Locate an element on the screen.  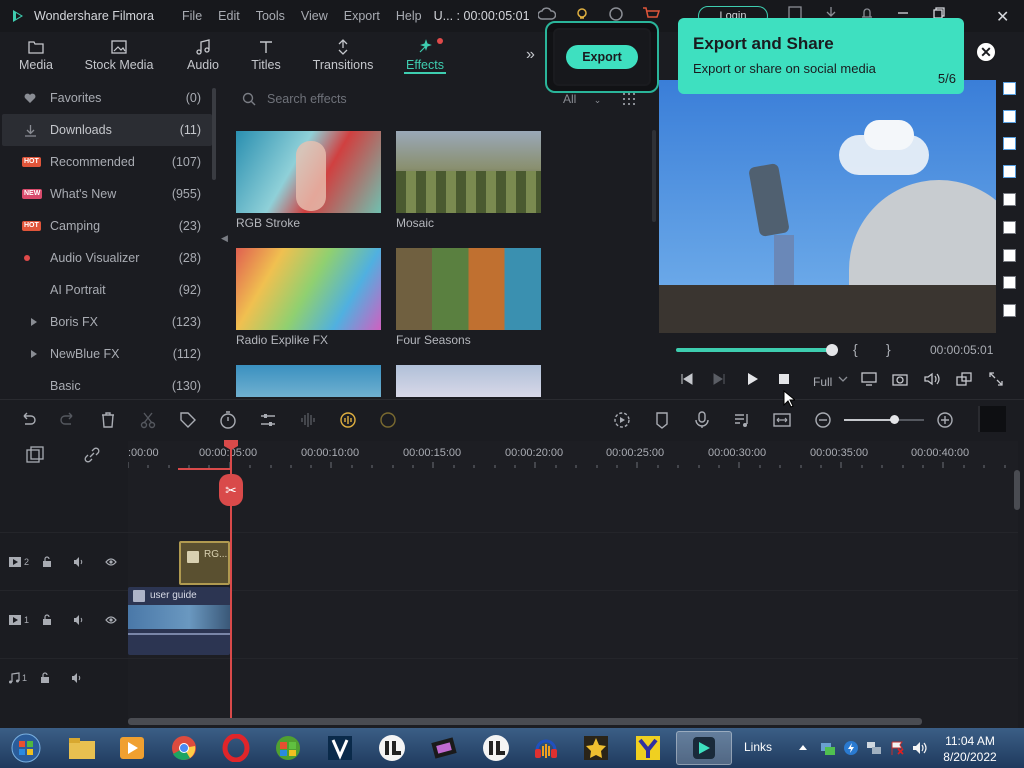
more-tabs-chevron: » is located at coordinates (530, 55).